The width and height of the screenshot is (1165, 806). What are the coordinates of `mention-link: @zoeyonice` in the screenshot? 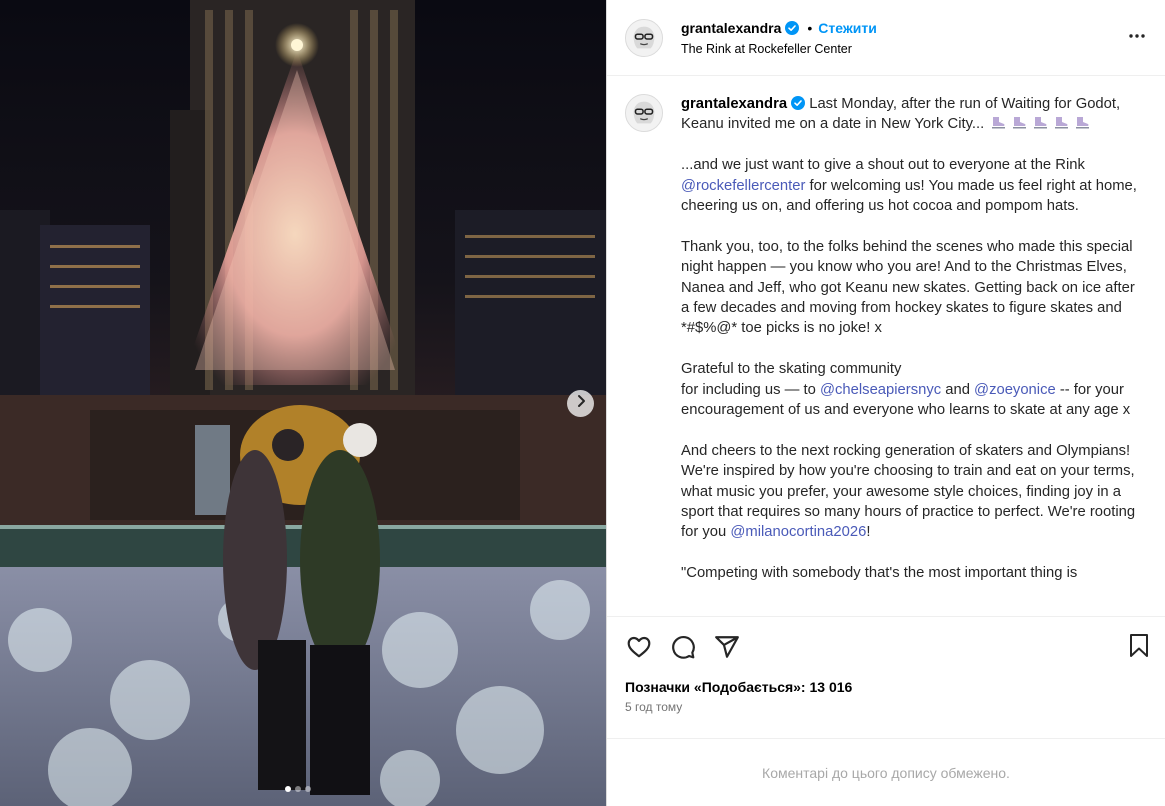 It's located at (1015, 390).